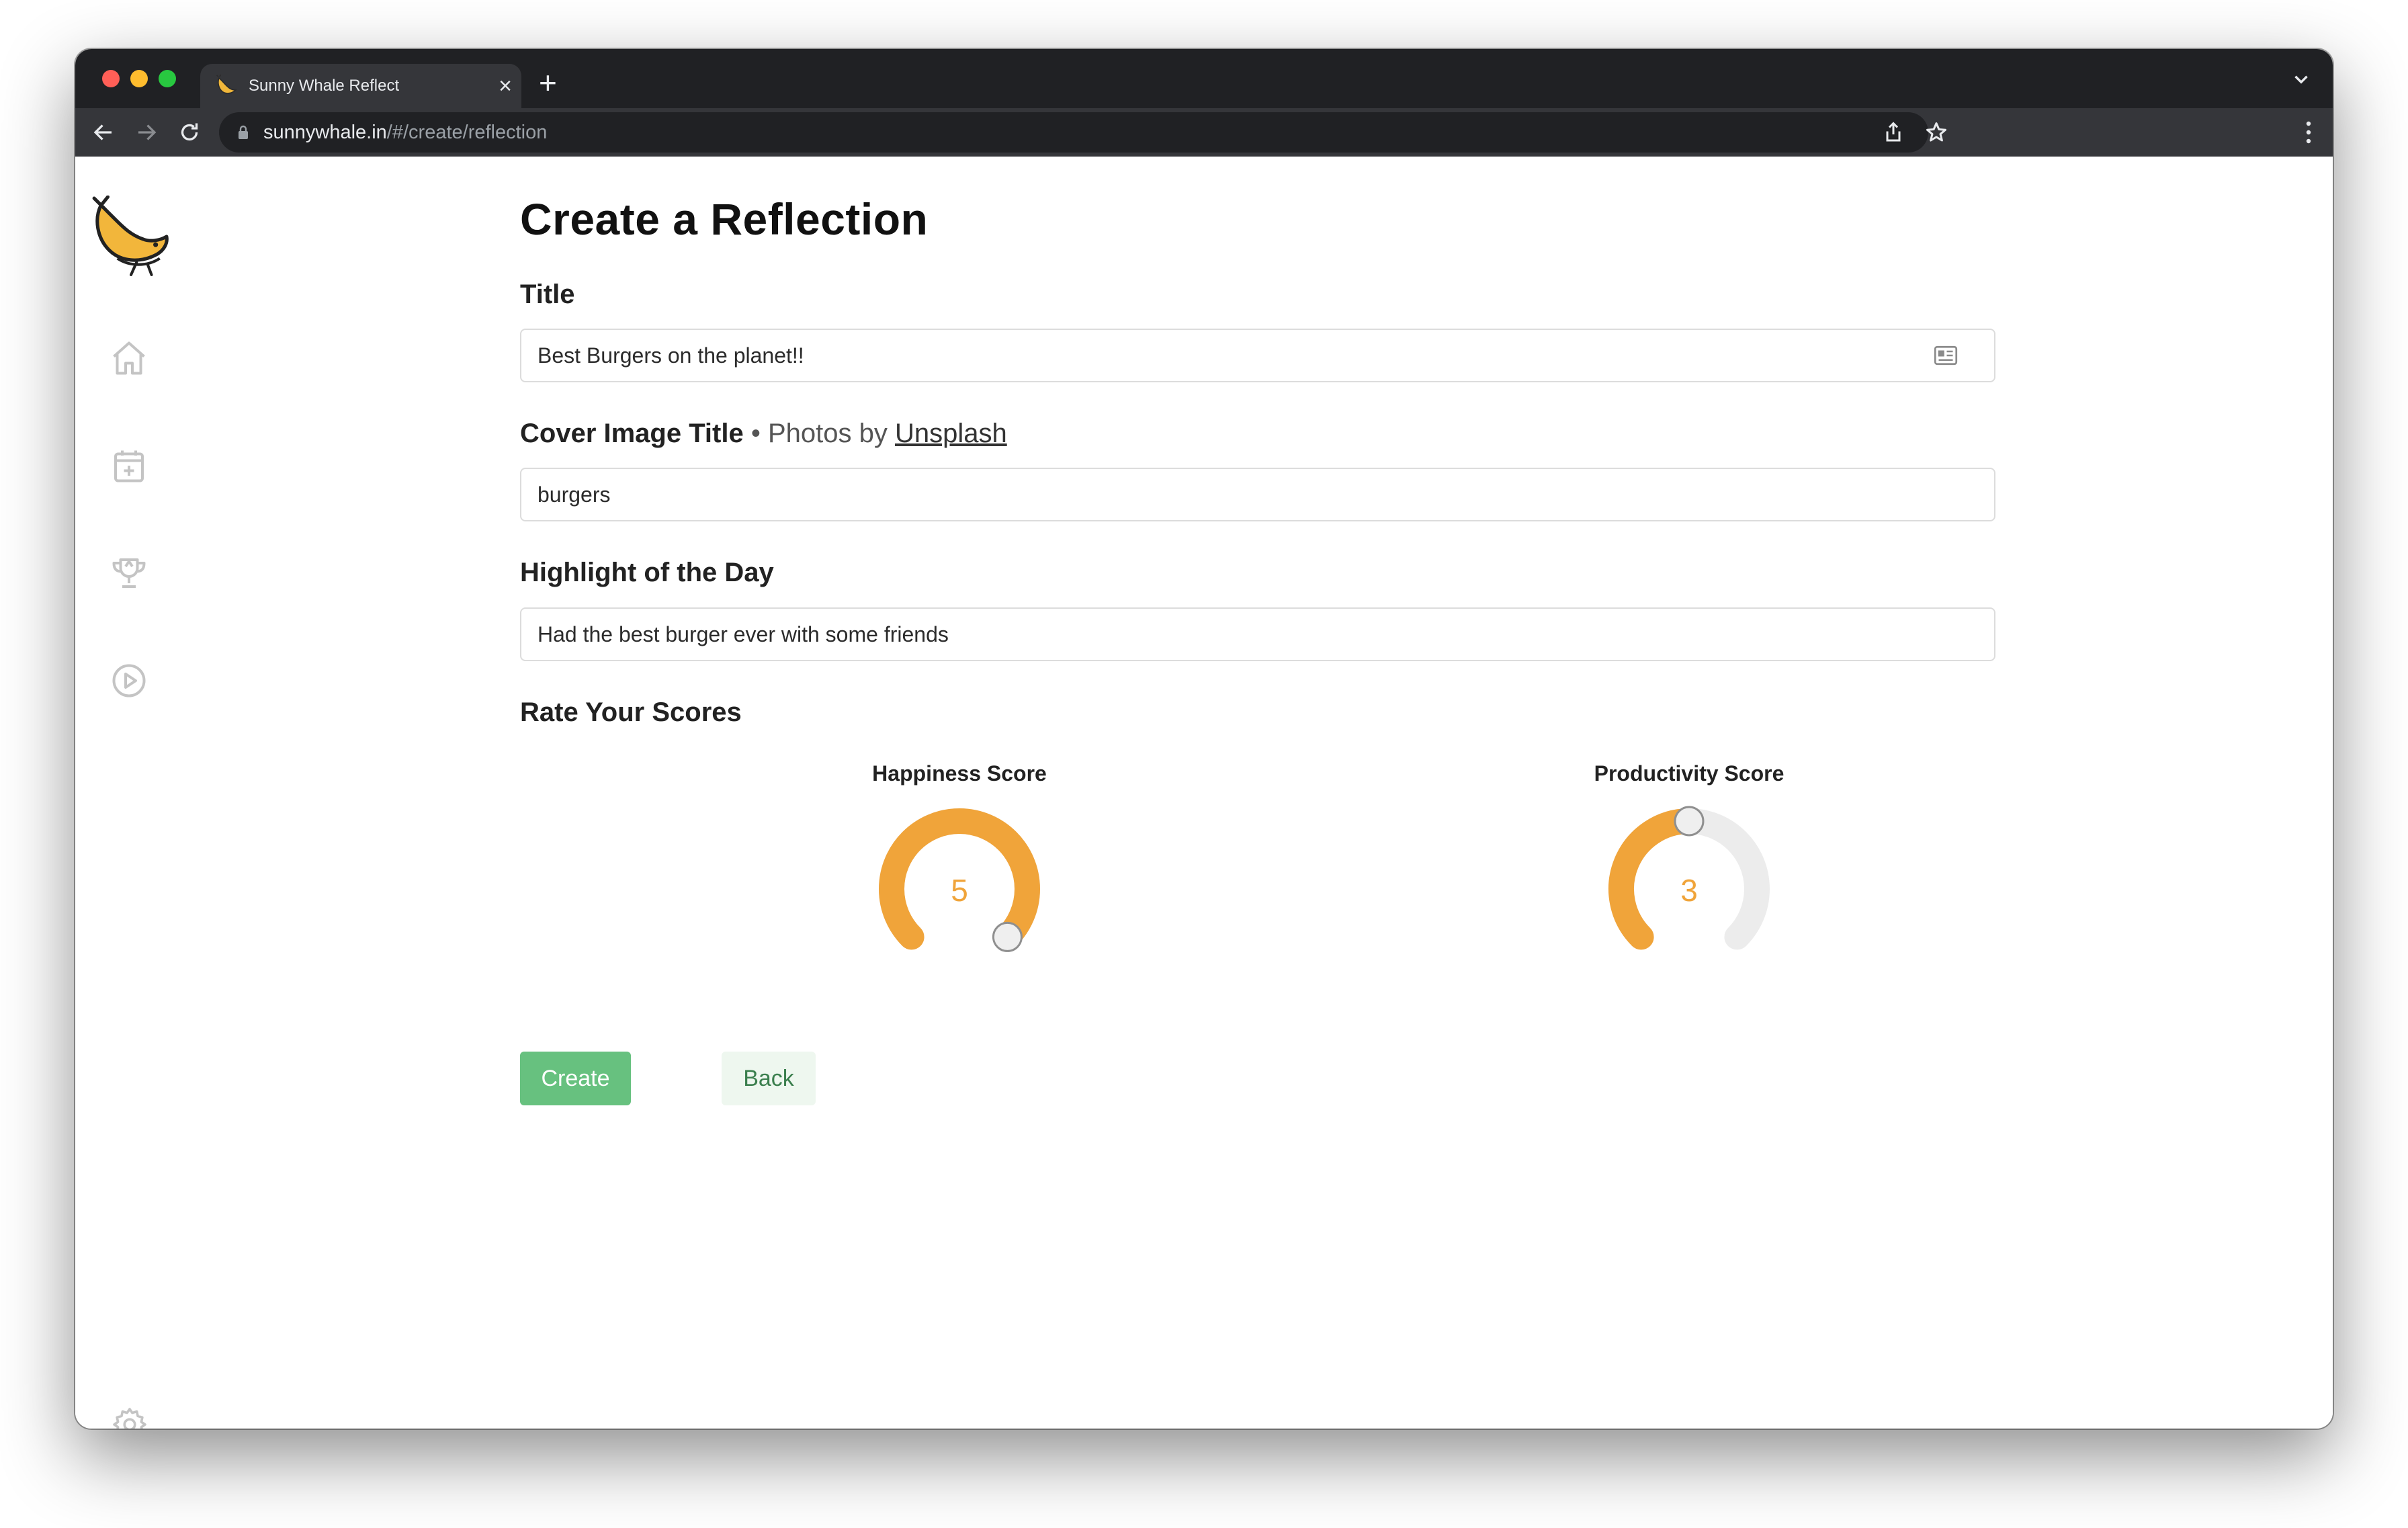 Image resolution: width=2408 pixels, height=1528 pixels. I want to click on zoom-window-button, so click(167, 78).